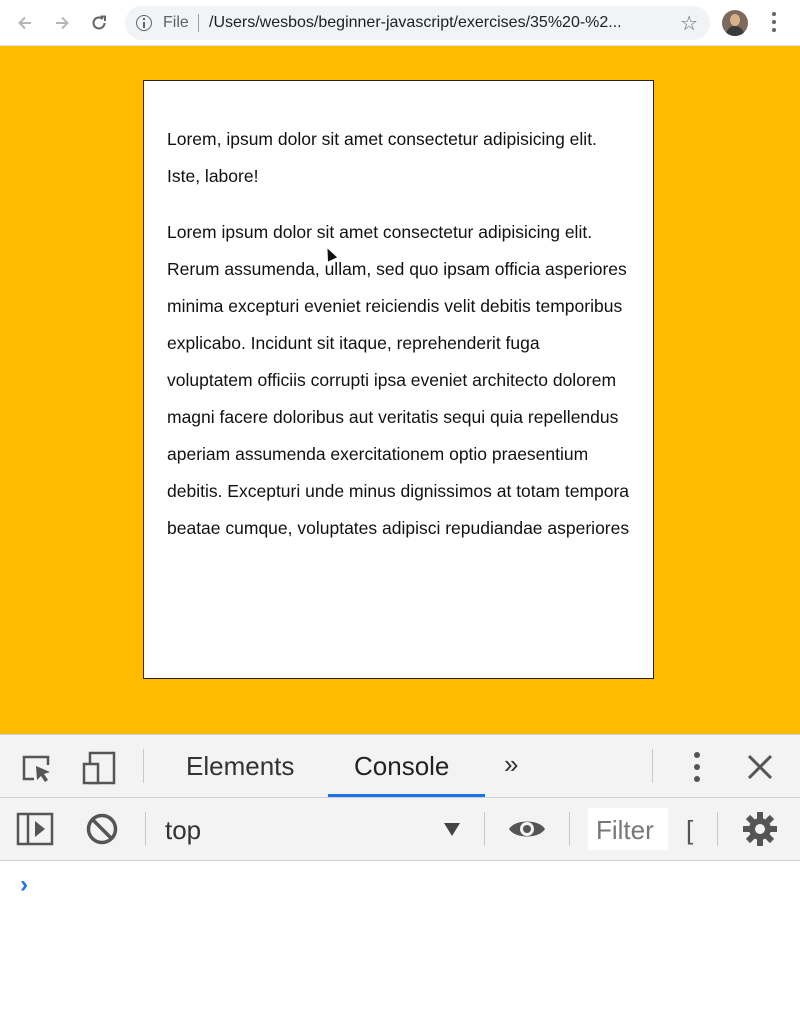  What do you see at coordinates (102, 831) in the screenshot?
I see `clear-console-icon` at bounding box center [102, 831].